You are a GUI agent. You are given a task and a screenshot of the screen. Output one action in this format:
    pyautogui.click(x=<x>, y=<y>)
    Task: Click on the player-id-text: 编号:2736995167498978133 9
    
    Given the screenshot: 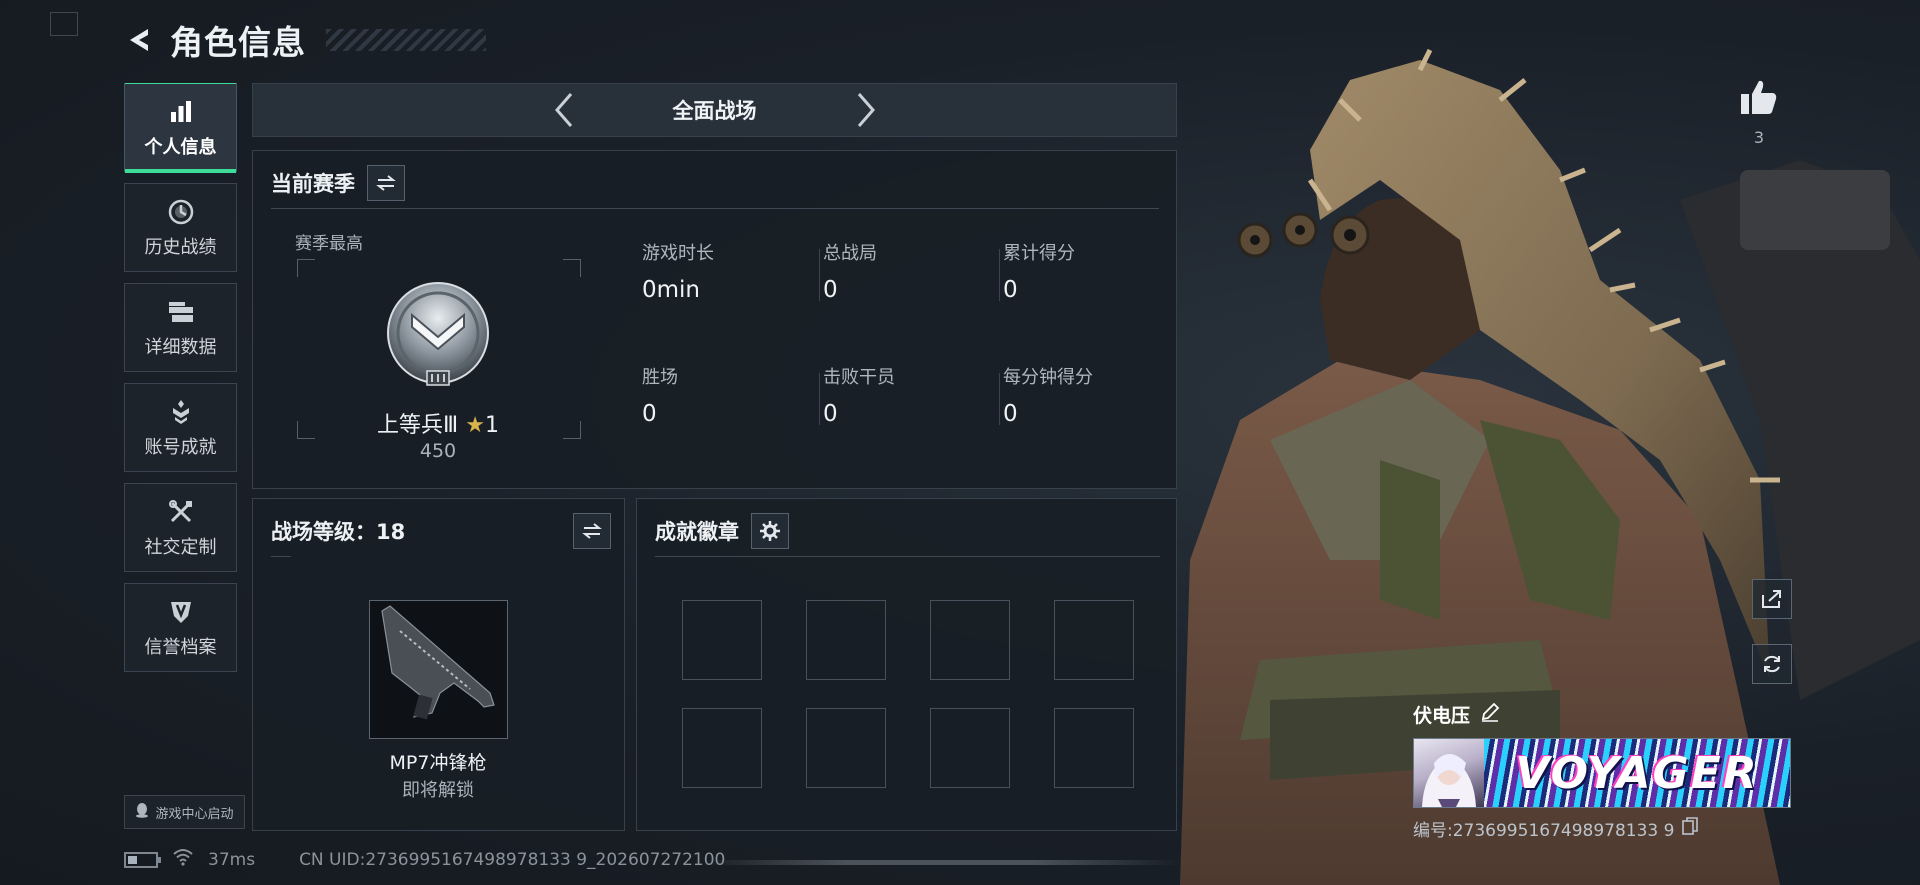 What is the action you would take?
    pyautogui.click(x=1544, y=831)
    